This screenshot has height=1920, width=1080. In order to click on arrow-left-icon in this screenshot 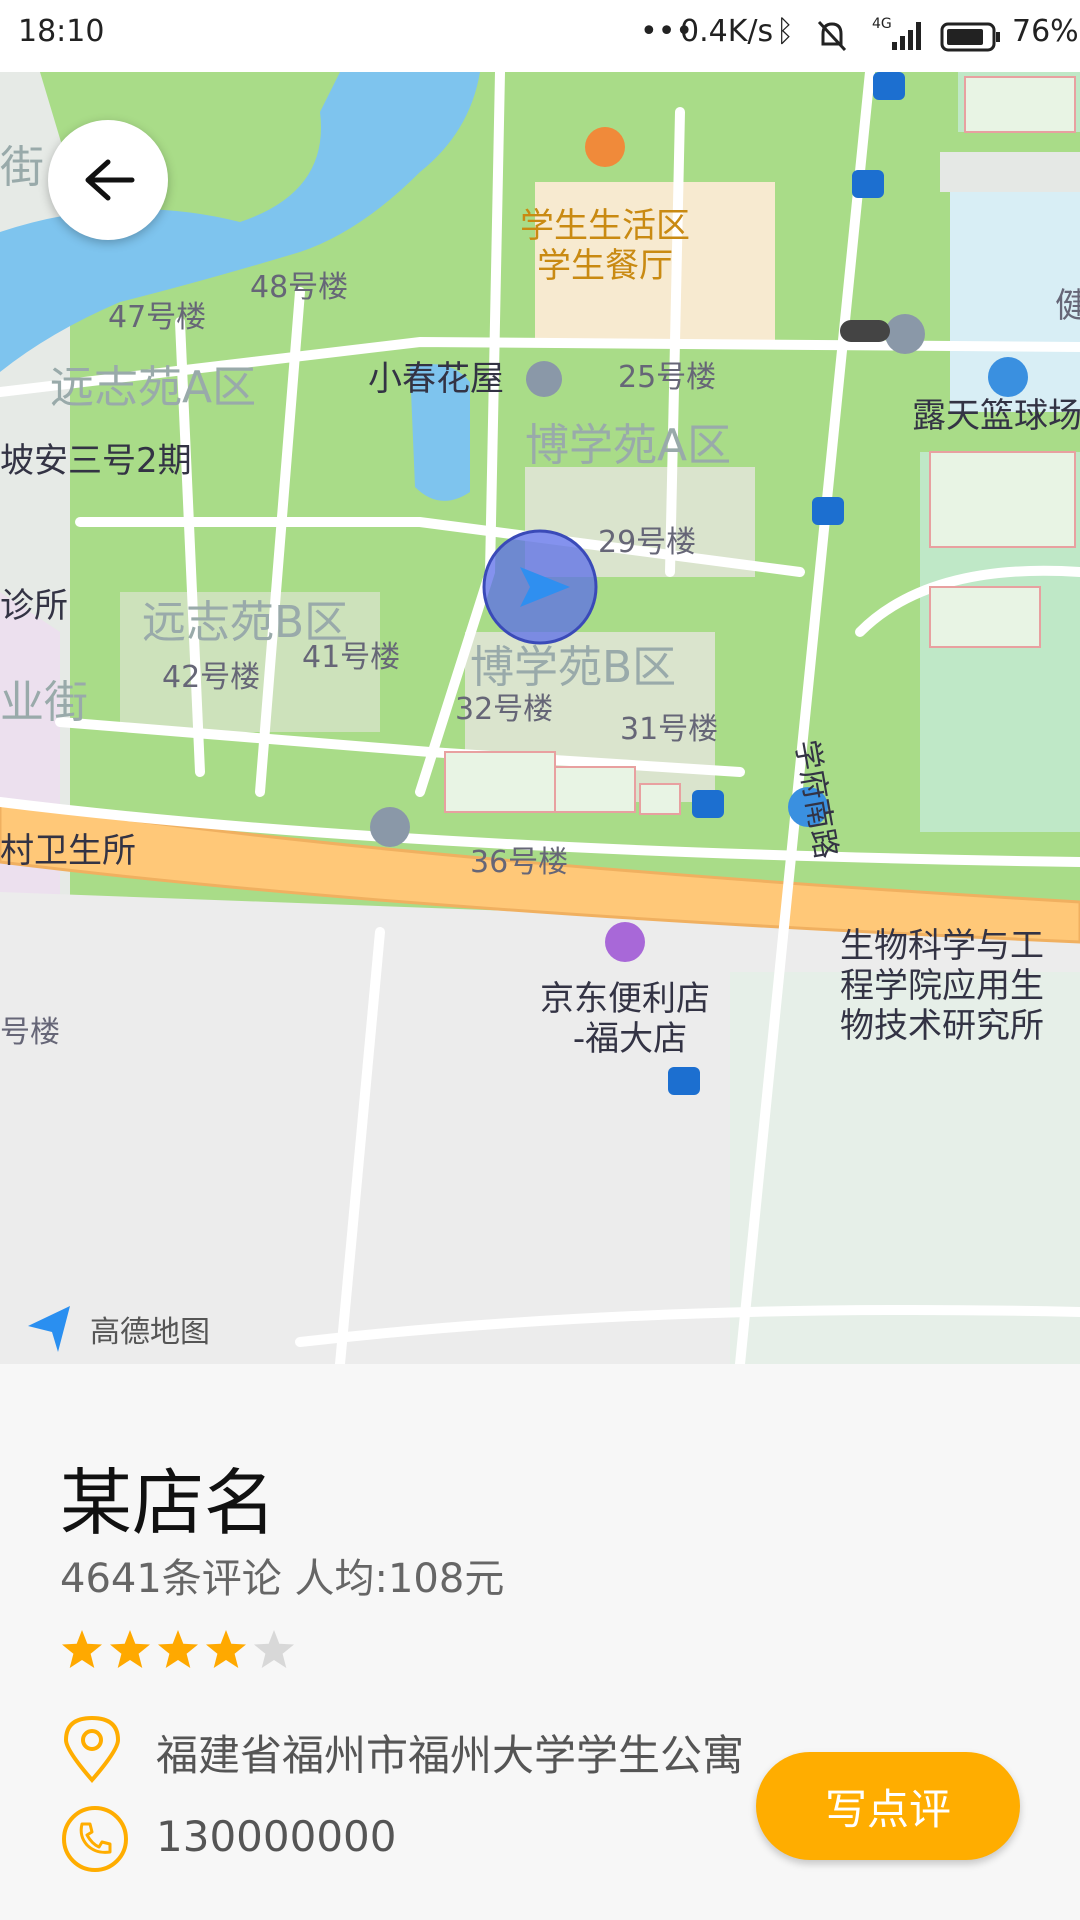, I will do `click(110, 180)`.